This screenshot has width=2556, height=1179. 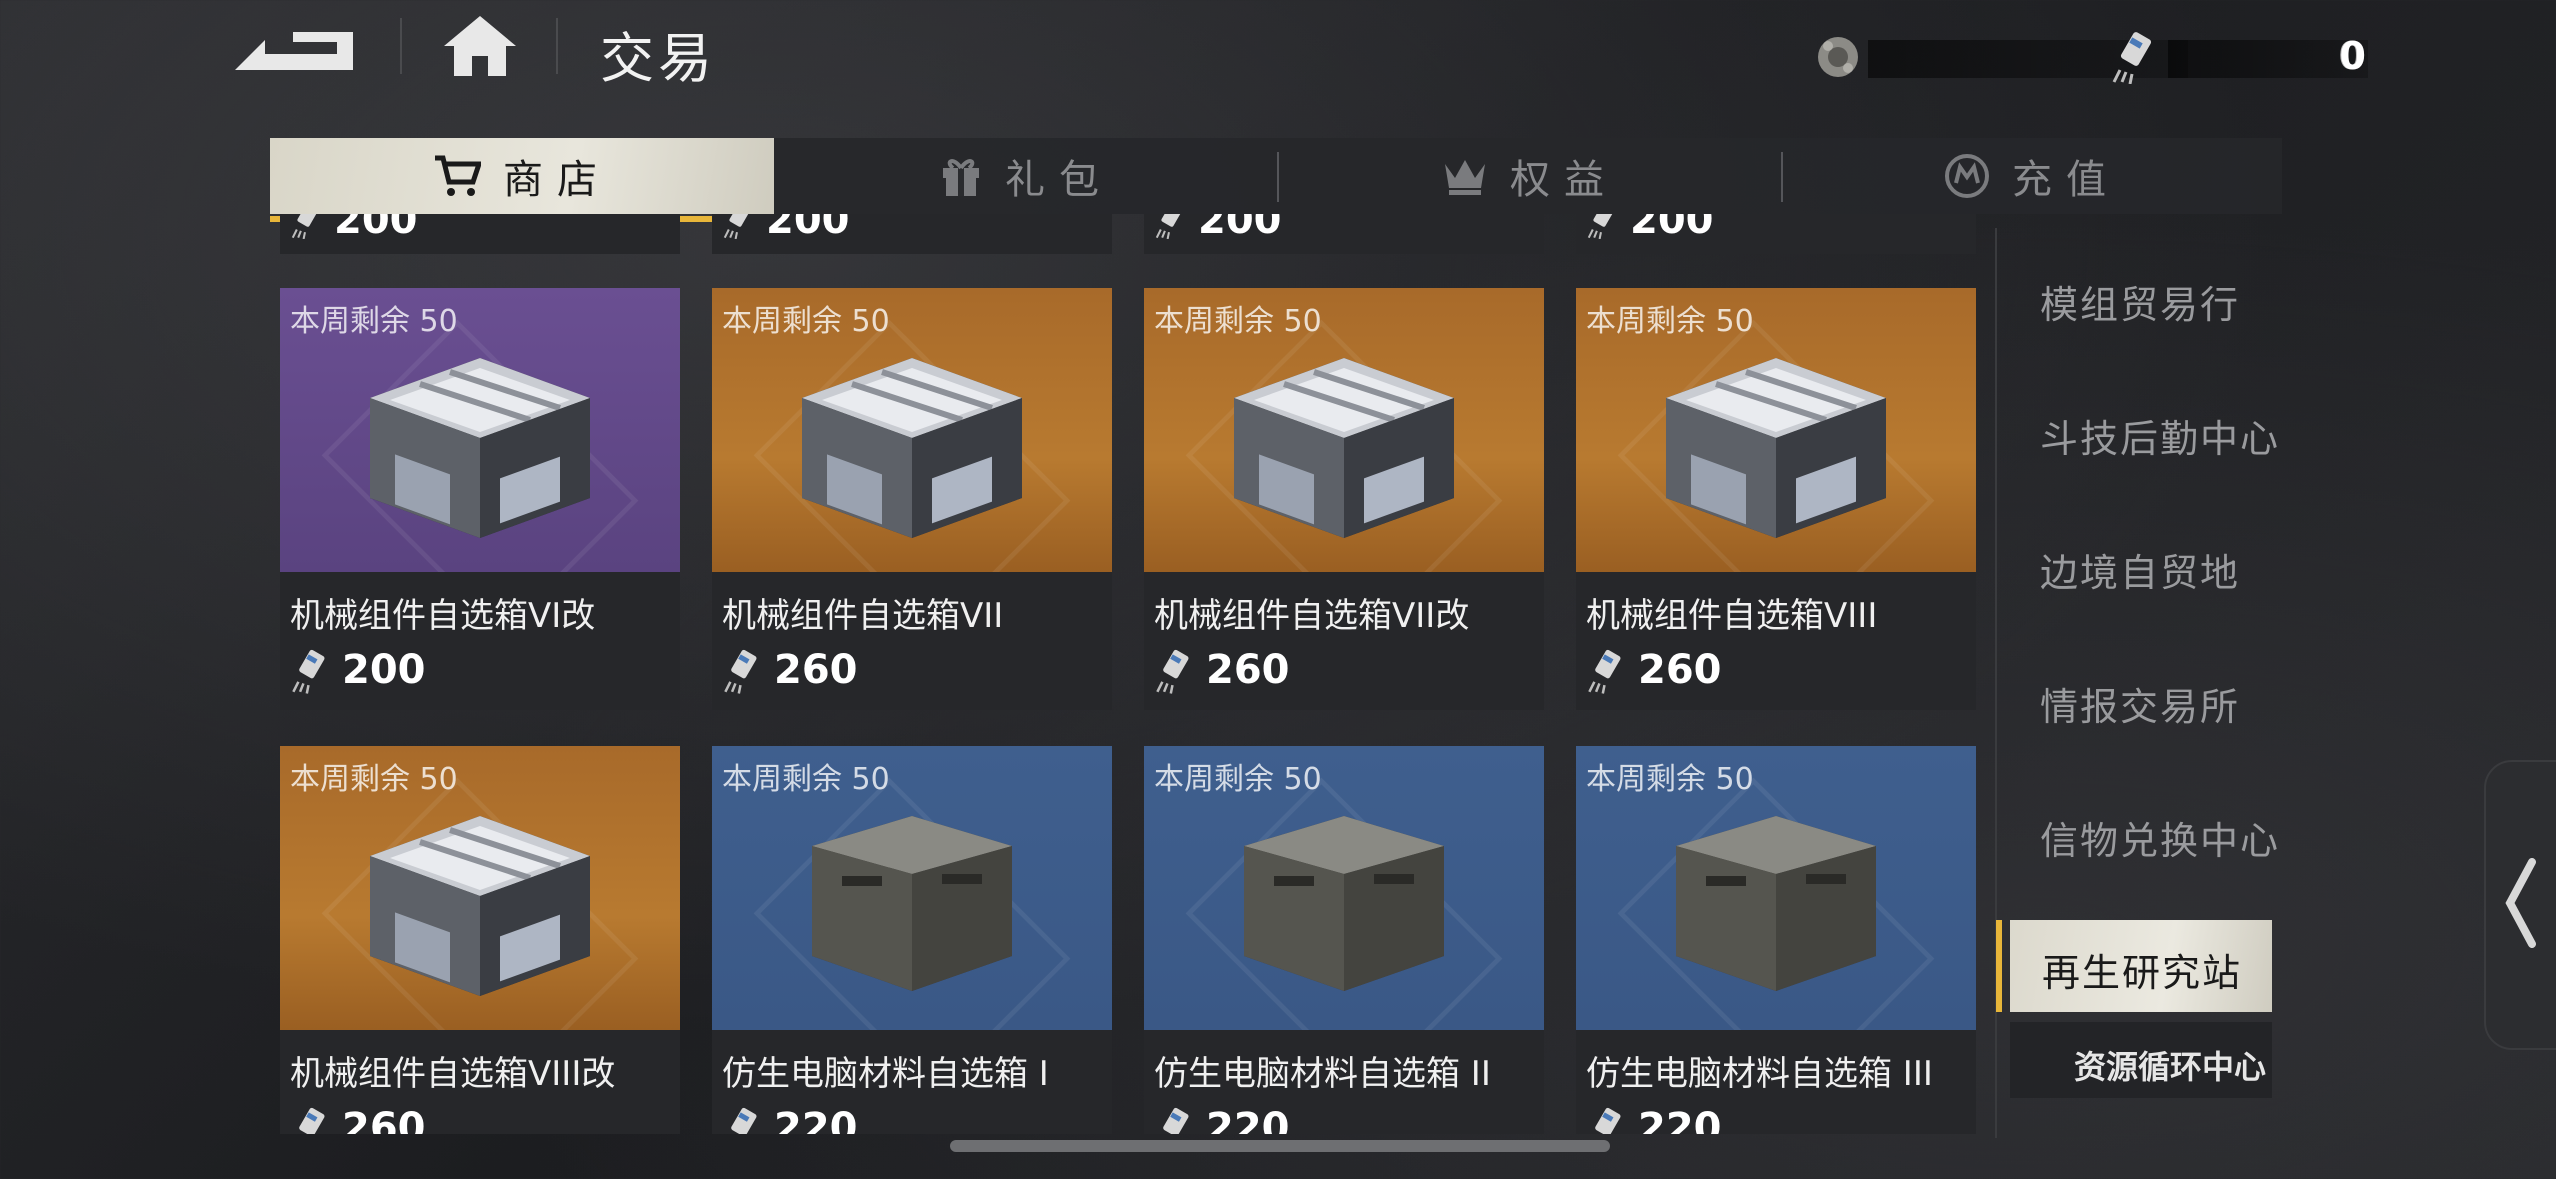 What do you see at coordinates (458, 175) in the screenshot?
I see `cart-icon` at bounding box center [458, 175].